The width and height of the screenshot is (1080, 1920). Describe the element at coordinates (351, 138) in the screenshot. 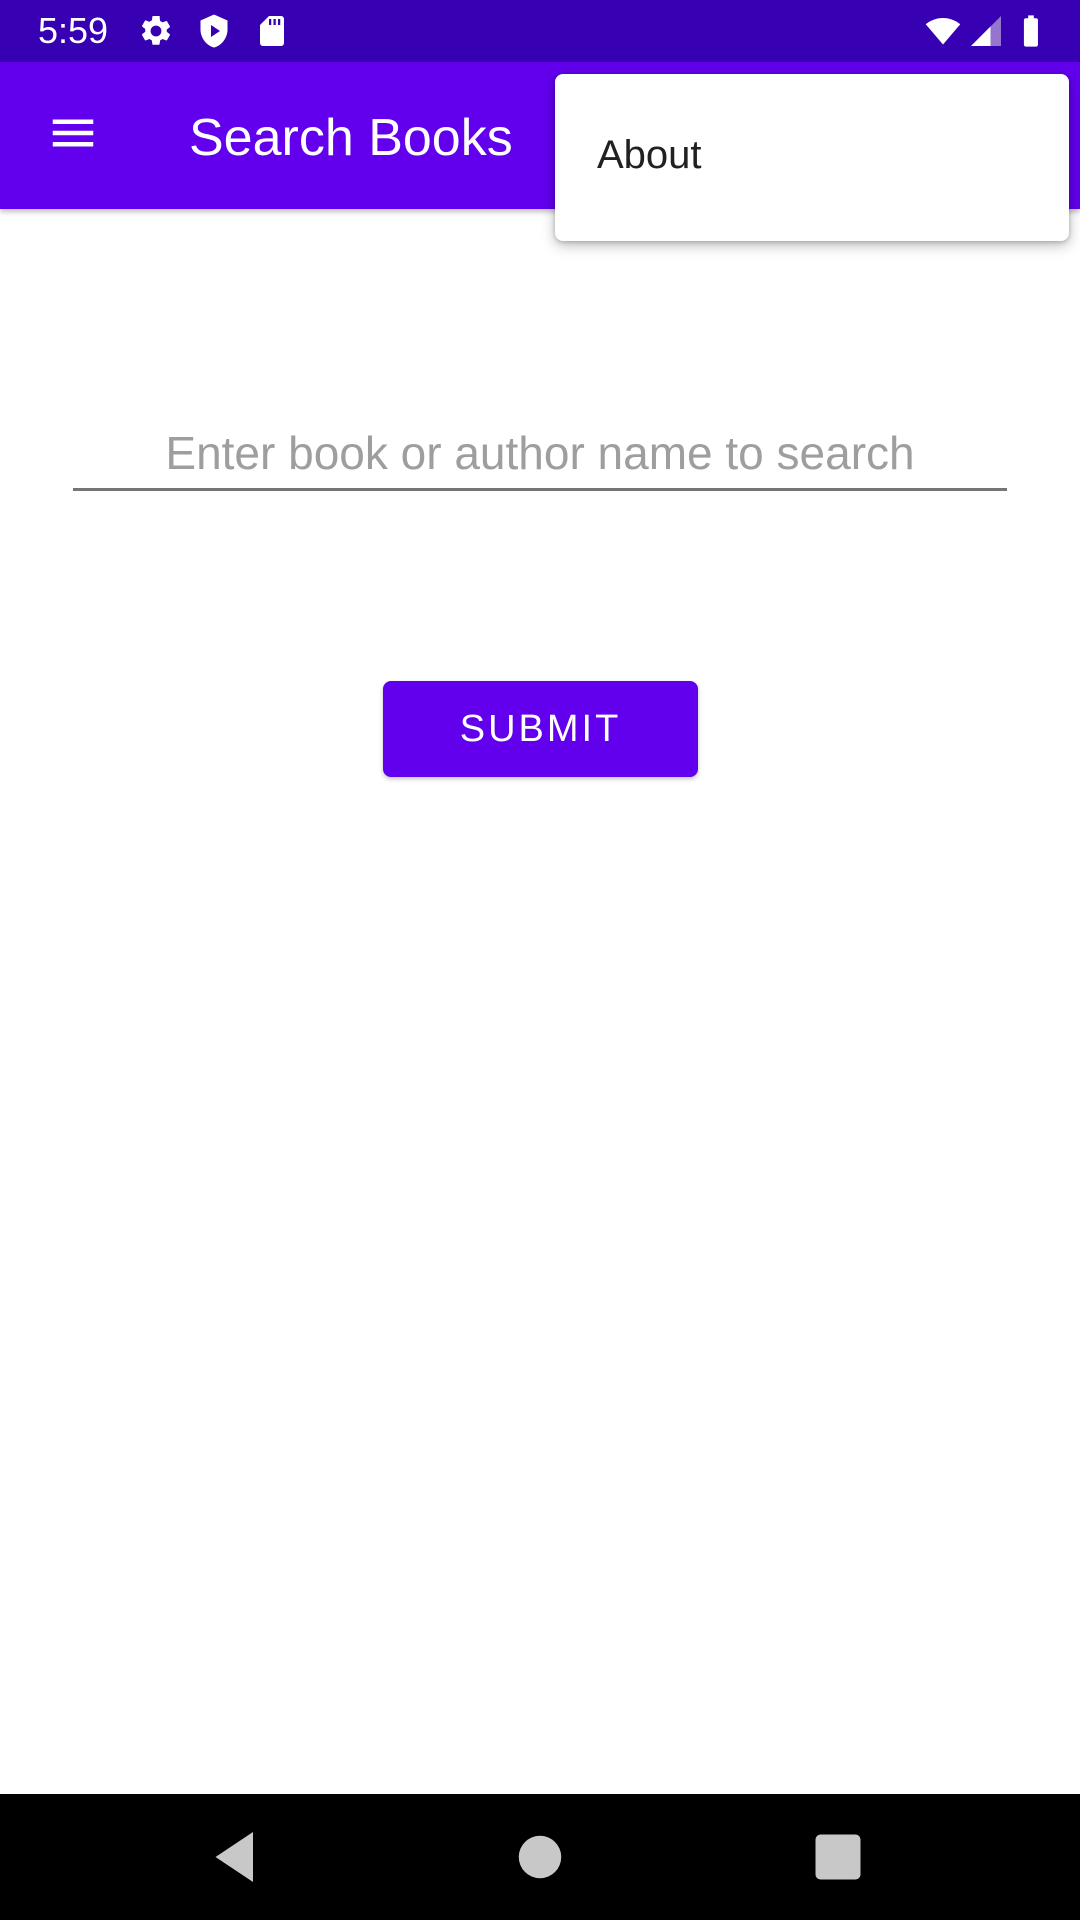

I see `page-title: Search Books` at that location.